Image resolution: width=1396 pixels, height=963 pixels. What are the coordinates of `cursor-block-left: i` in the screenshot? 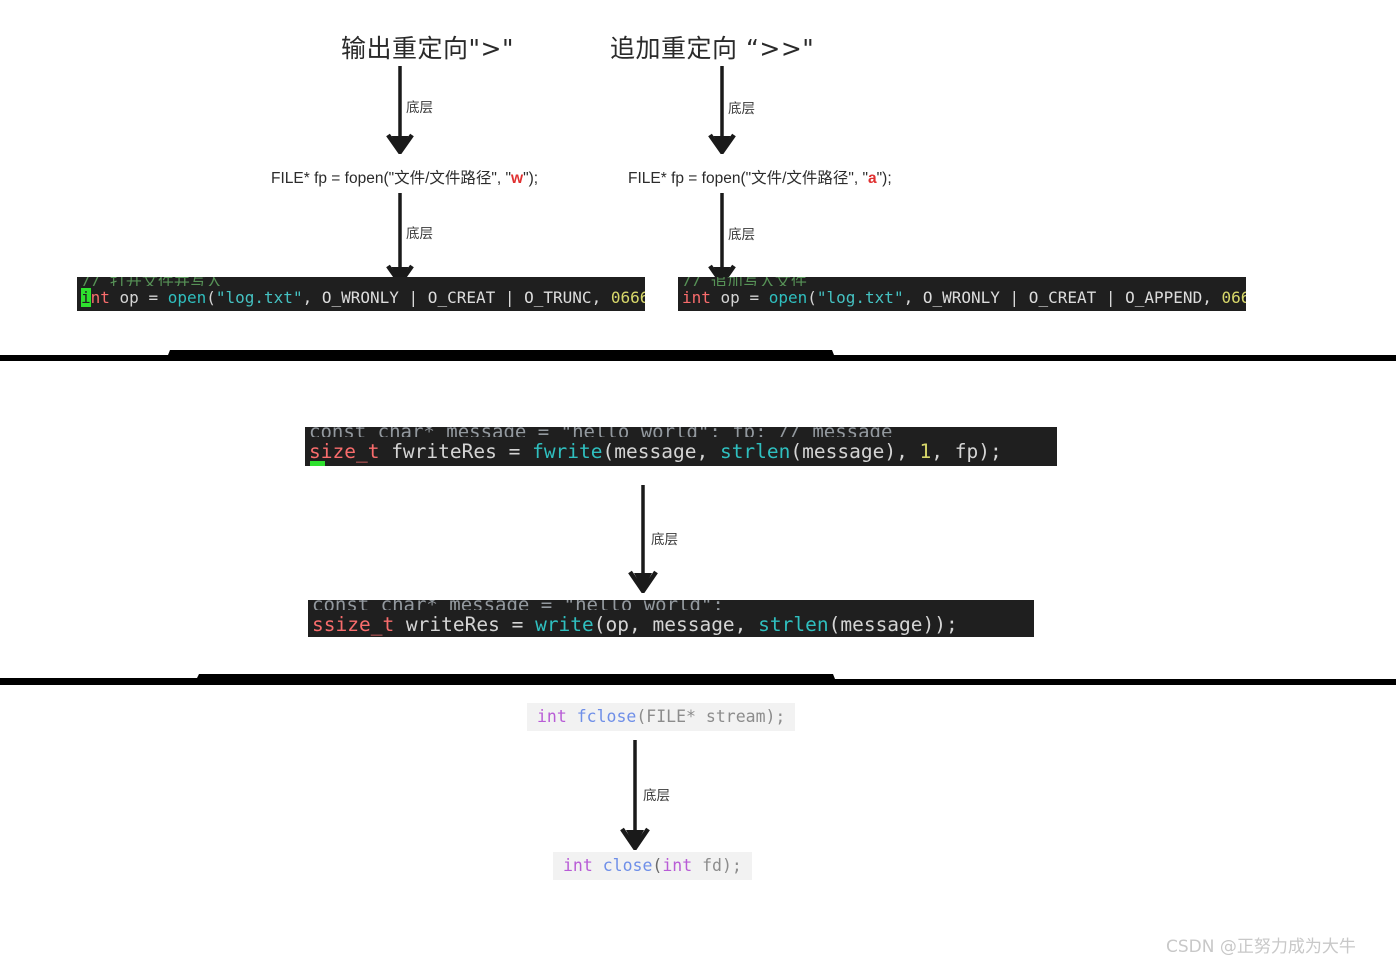 It's located at (86, 297).